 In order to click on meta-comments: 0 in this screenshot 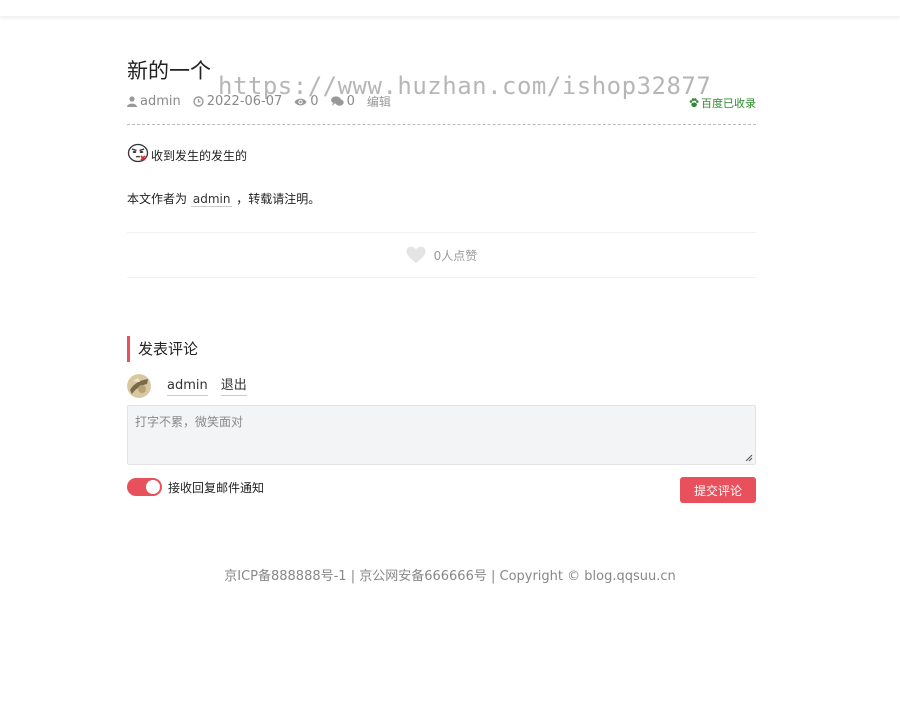, I will do `click(342, 101)`.